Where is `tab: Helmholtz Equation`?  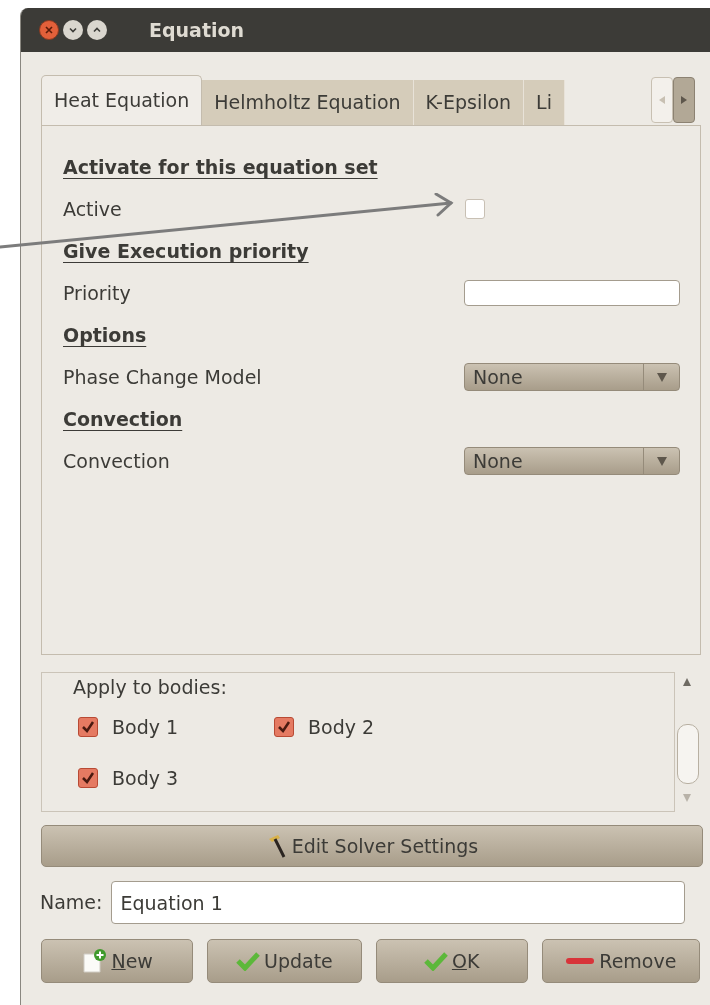 tab: Helmholtz Equation is located at coordinates (308, 102).